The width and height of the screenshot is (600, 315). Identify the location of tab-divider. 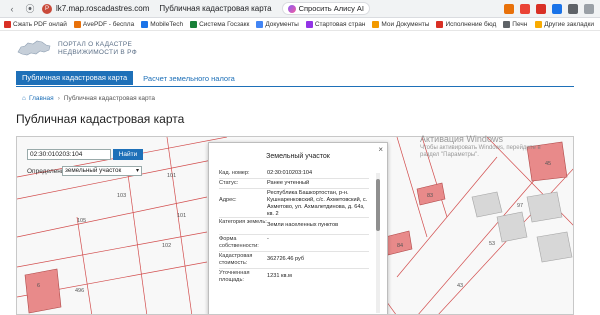
(295, 86).